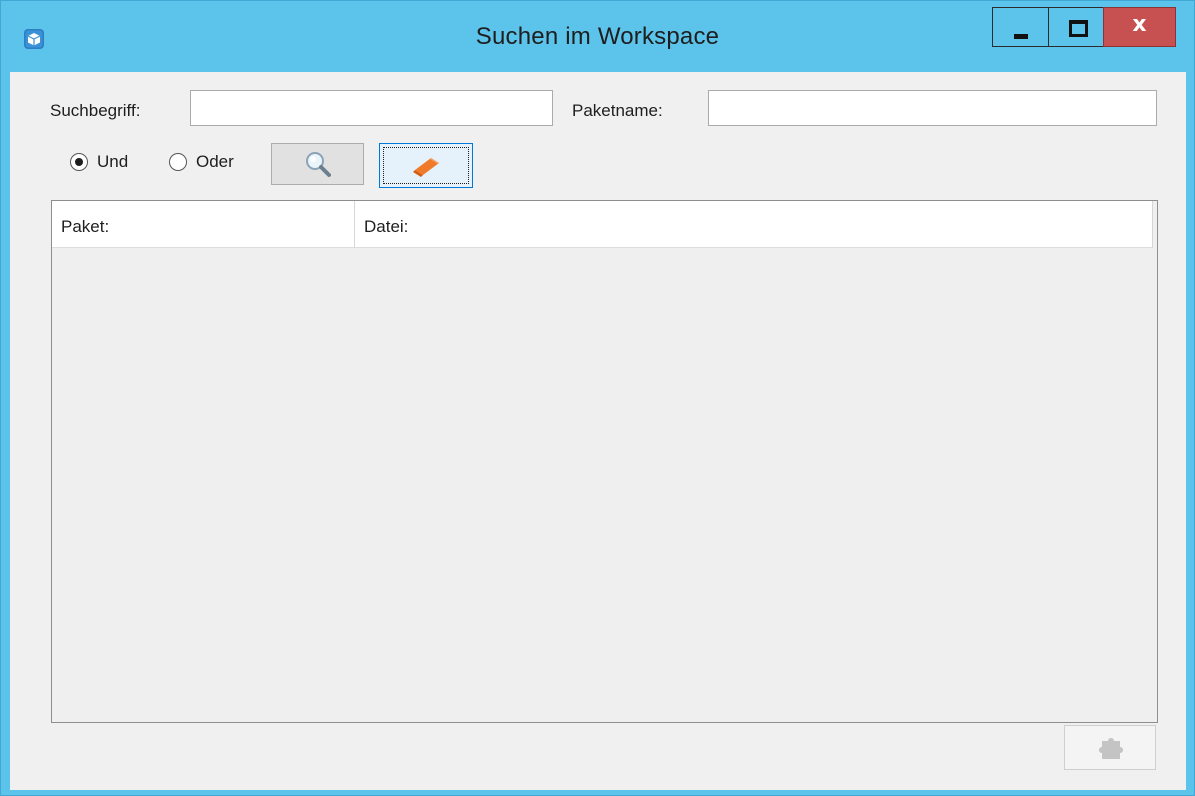 The height and width of the screenshot is (796, 1195). What do you see at coordinates (932, 108) in the screenshot?
I see `package-name-input` at bounding box center [932, 108].